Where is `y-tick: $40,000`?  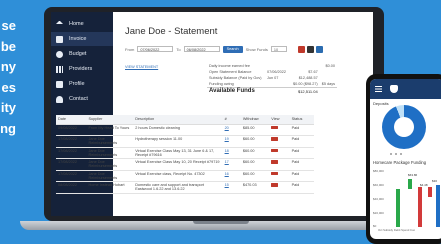 y-tick: $40,000 is located at coordinates (378, 199).